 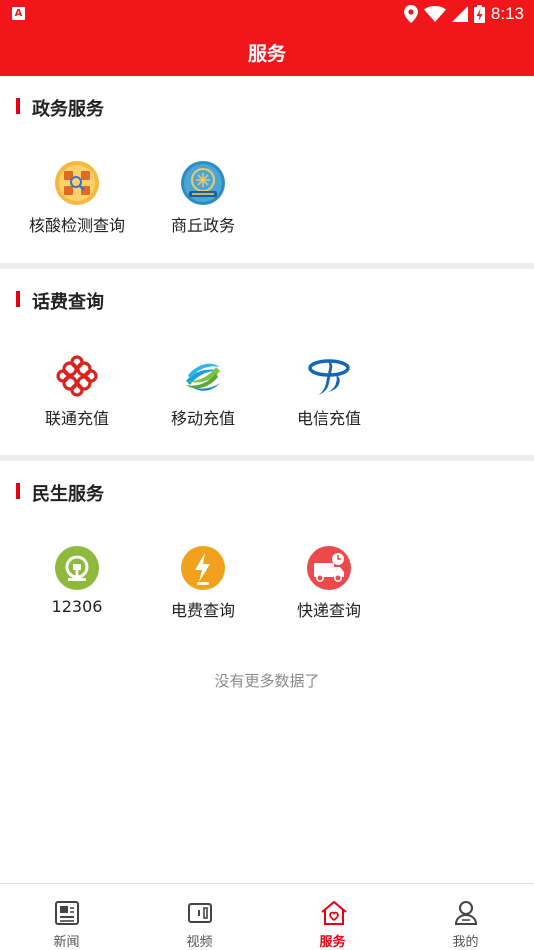 I want to click on china-telecom-icon, so click(x=329, y=377).